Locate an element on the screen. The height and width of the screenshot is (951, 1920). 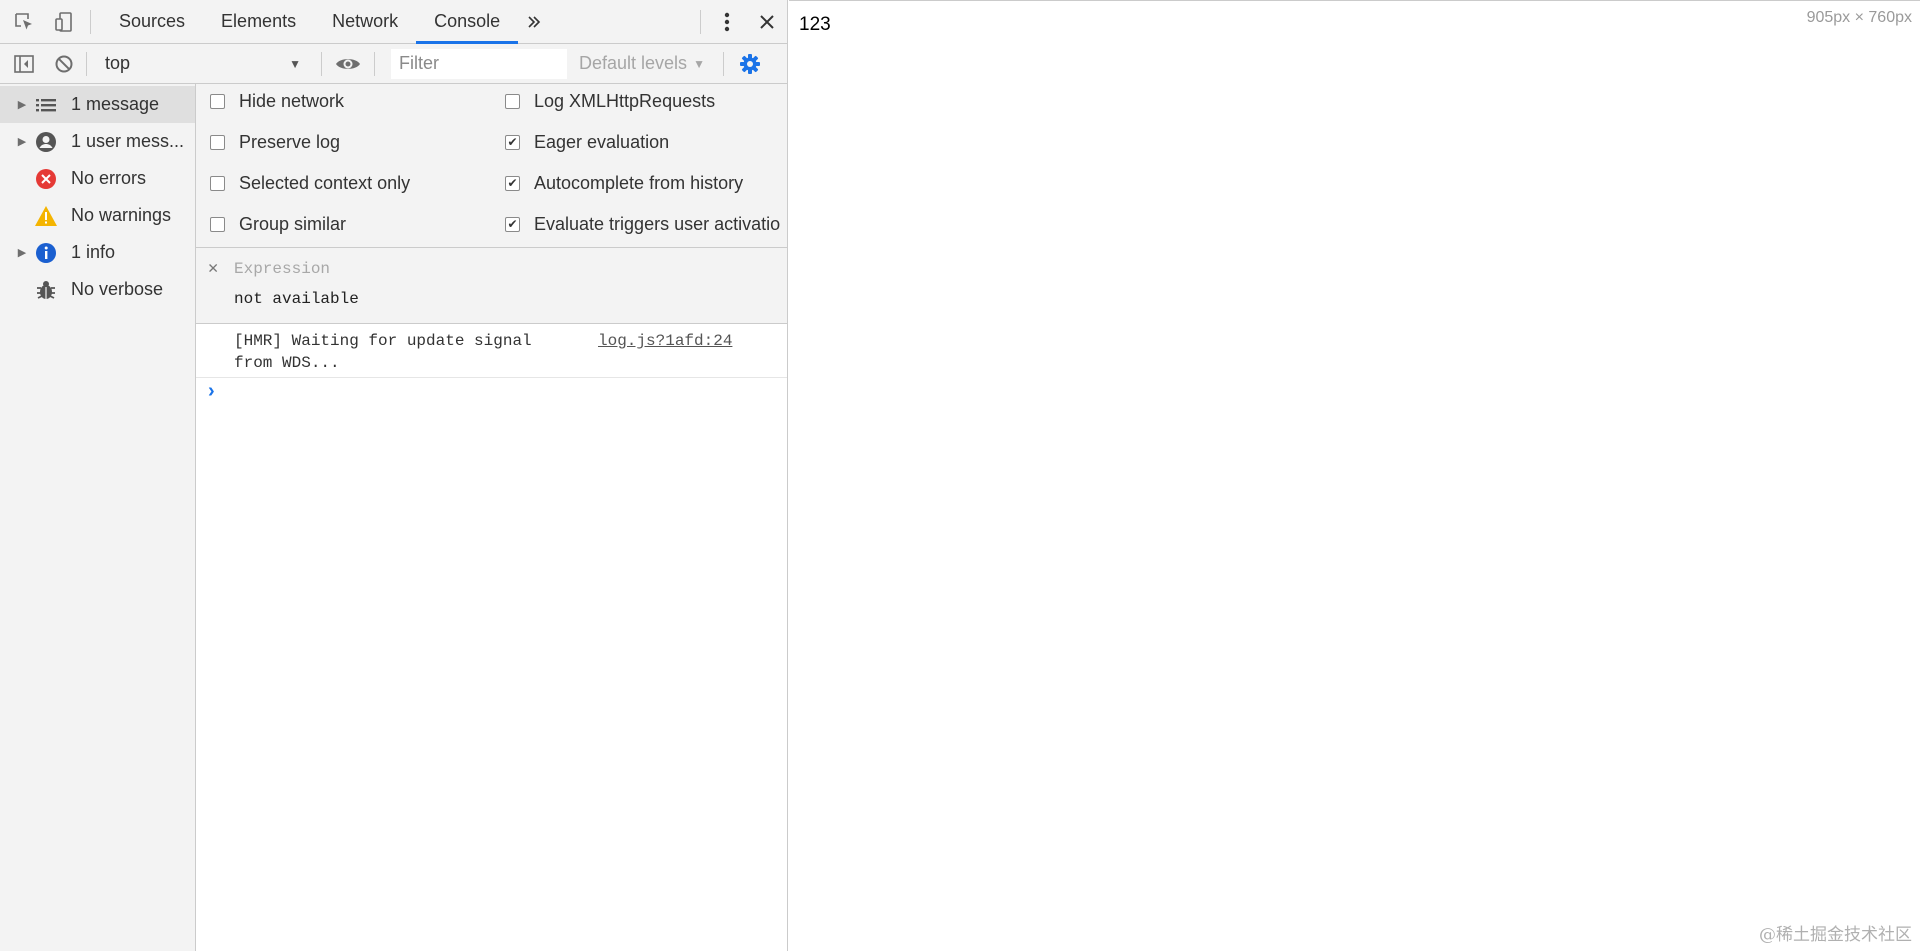
log-levels-label: Default levels is located at coordinates (633, 63).